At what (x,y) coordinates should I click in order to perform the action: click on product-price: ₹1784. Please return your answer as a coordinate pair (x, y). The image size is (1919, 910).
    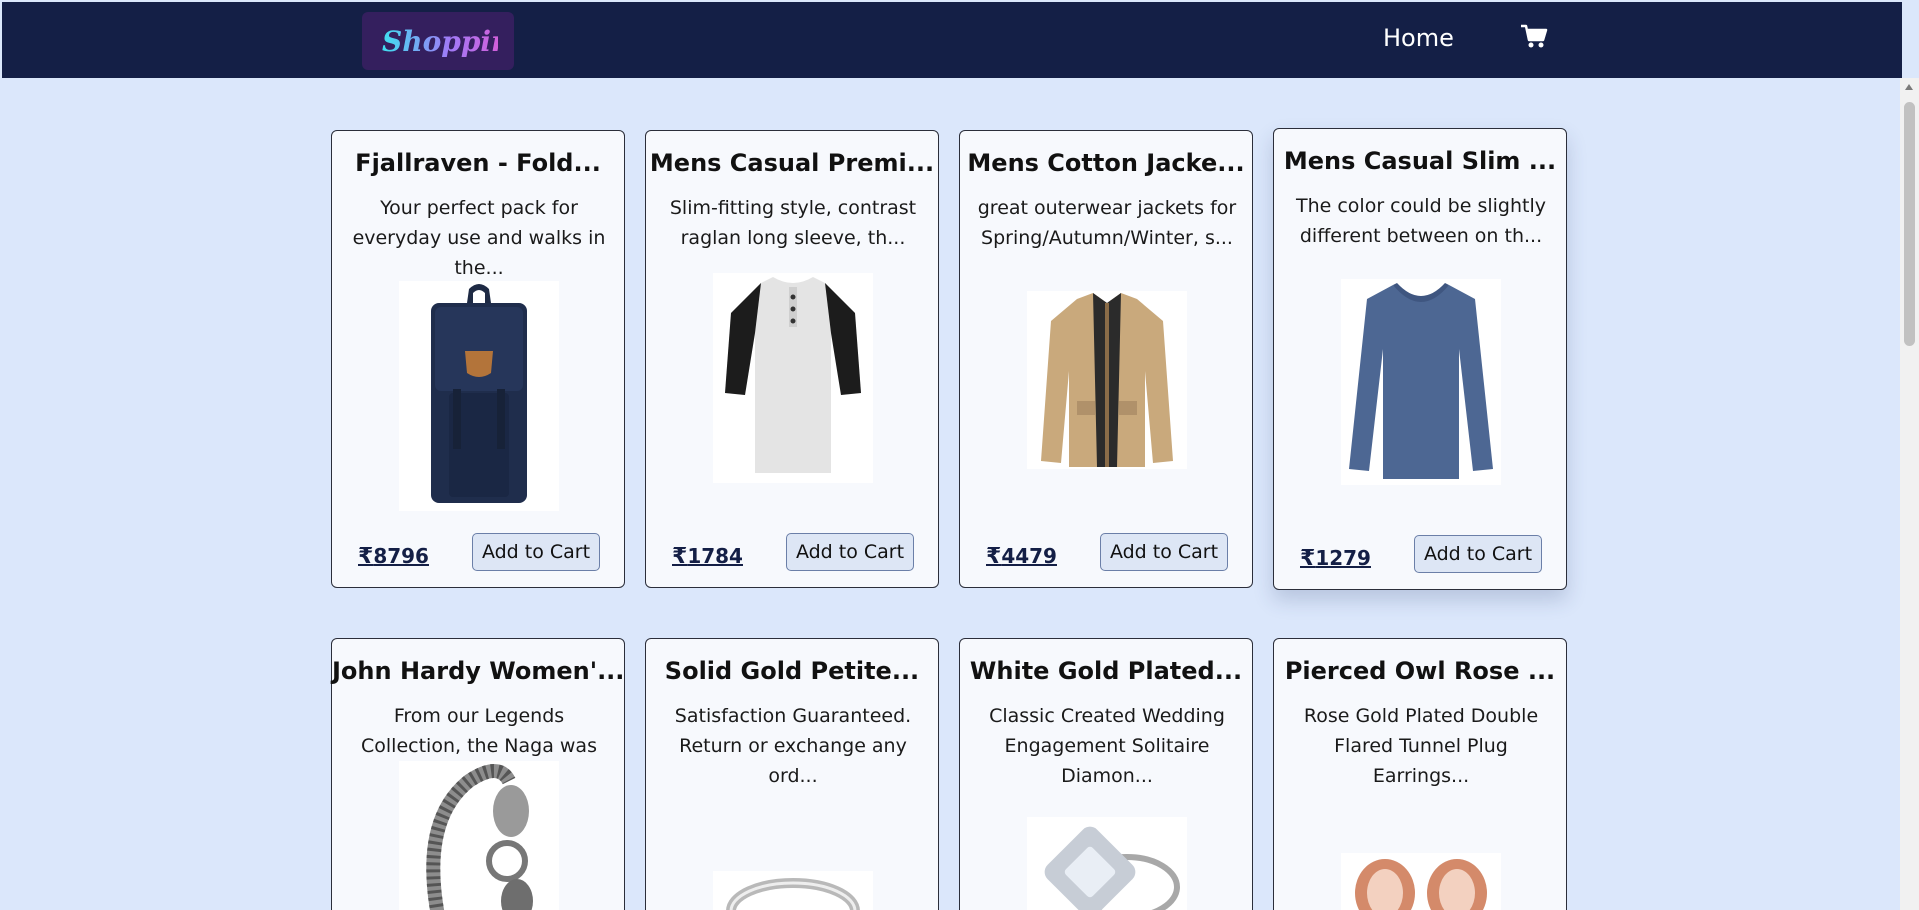
    Looking at the image, I should click on (707, 556).